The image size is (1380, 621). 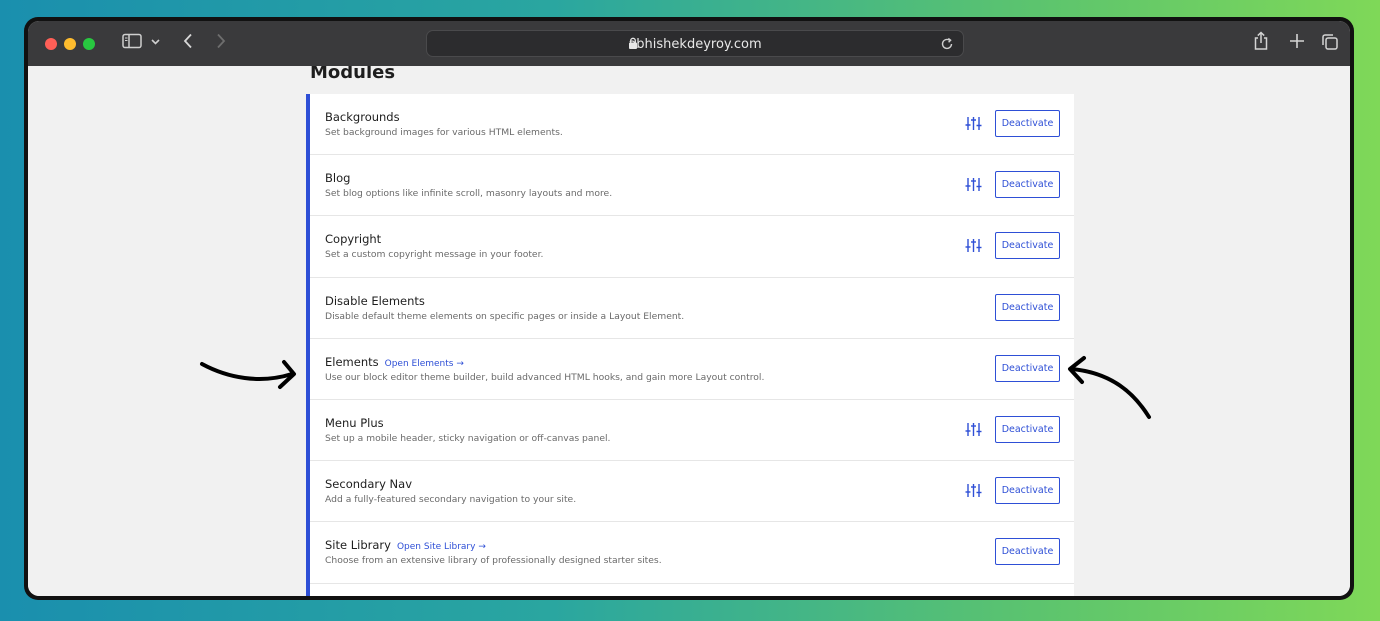 What do you see at coordinates (89, 44) in the screenshot?
I see `zoom-window-button` at bounding box center [89, 44].